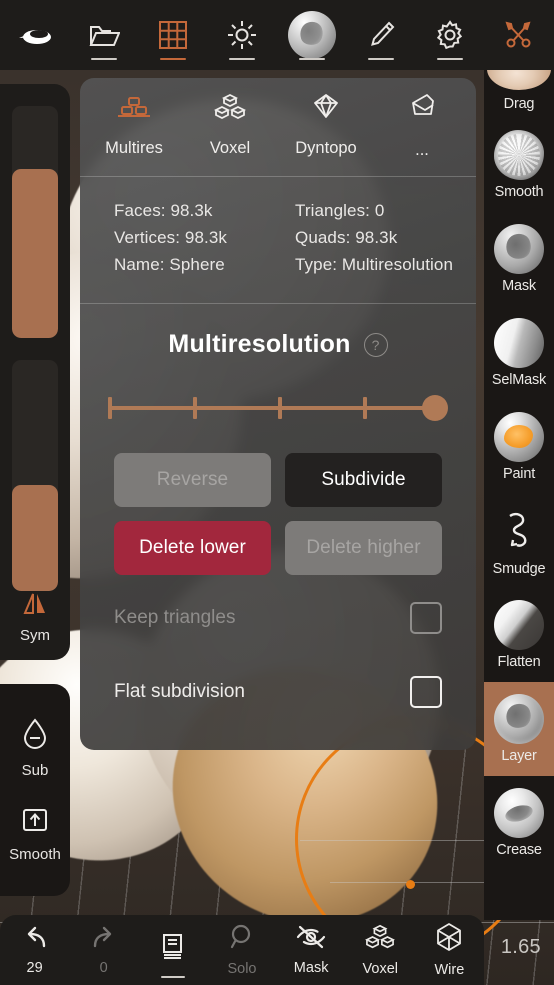 Image resolution: width=554 pixels, height=985 pixels. What do you see at coordinates (278, 408) in the screenshot?
I see `multires-level-slider` at bounding box center [278, 408].